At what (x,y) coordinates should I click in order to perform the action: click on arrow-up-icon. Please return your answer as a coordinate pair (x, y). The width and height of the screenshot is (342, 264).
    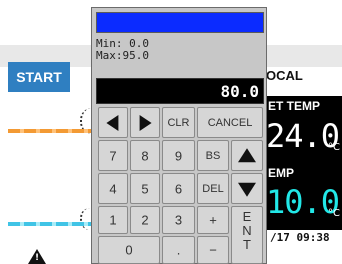
    Looking at the image, I should click on (247, 154).